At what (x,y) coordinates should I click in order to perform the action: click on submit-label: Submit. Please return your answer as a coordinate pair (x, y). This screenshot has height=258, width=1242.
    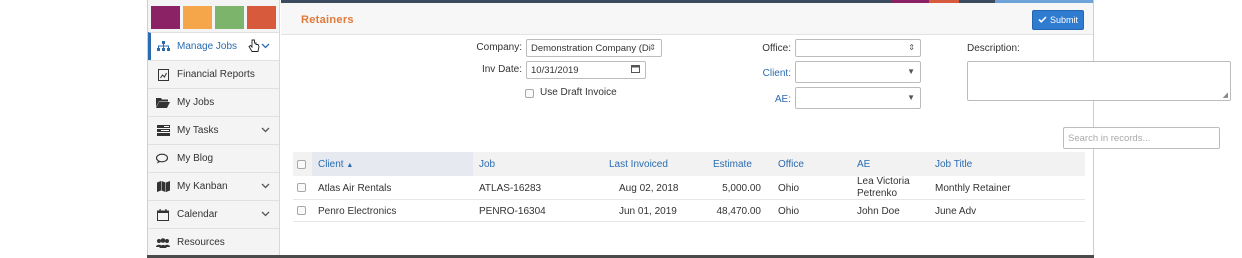
    Looking at the image, I should click on (1063, 20).